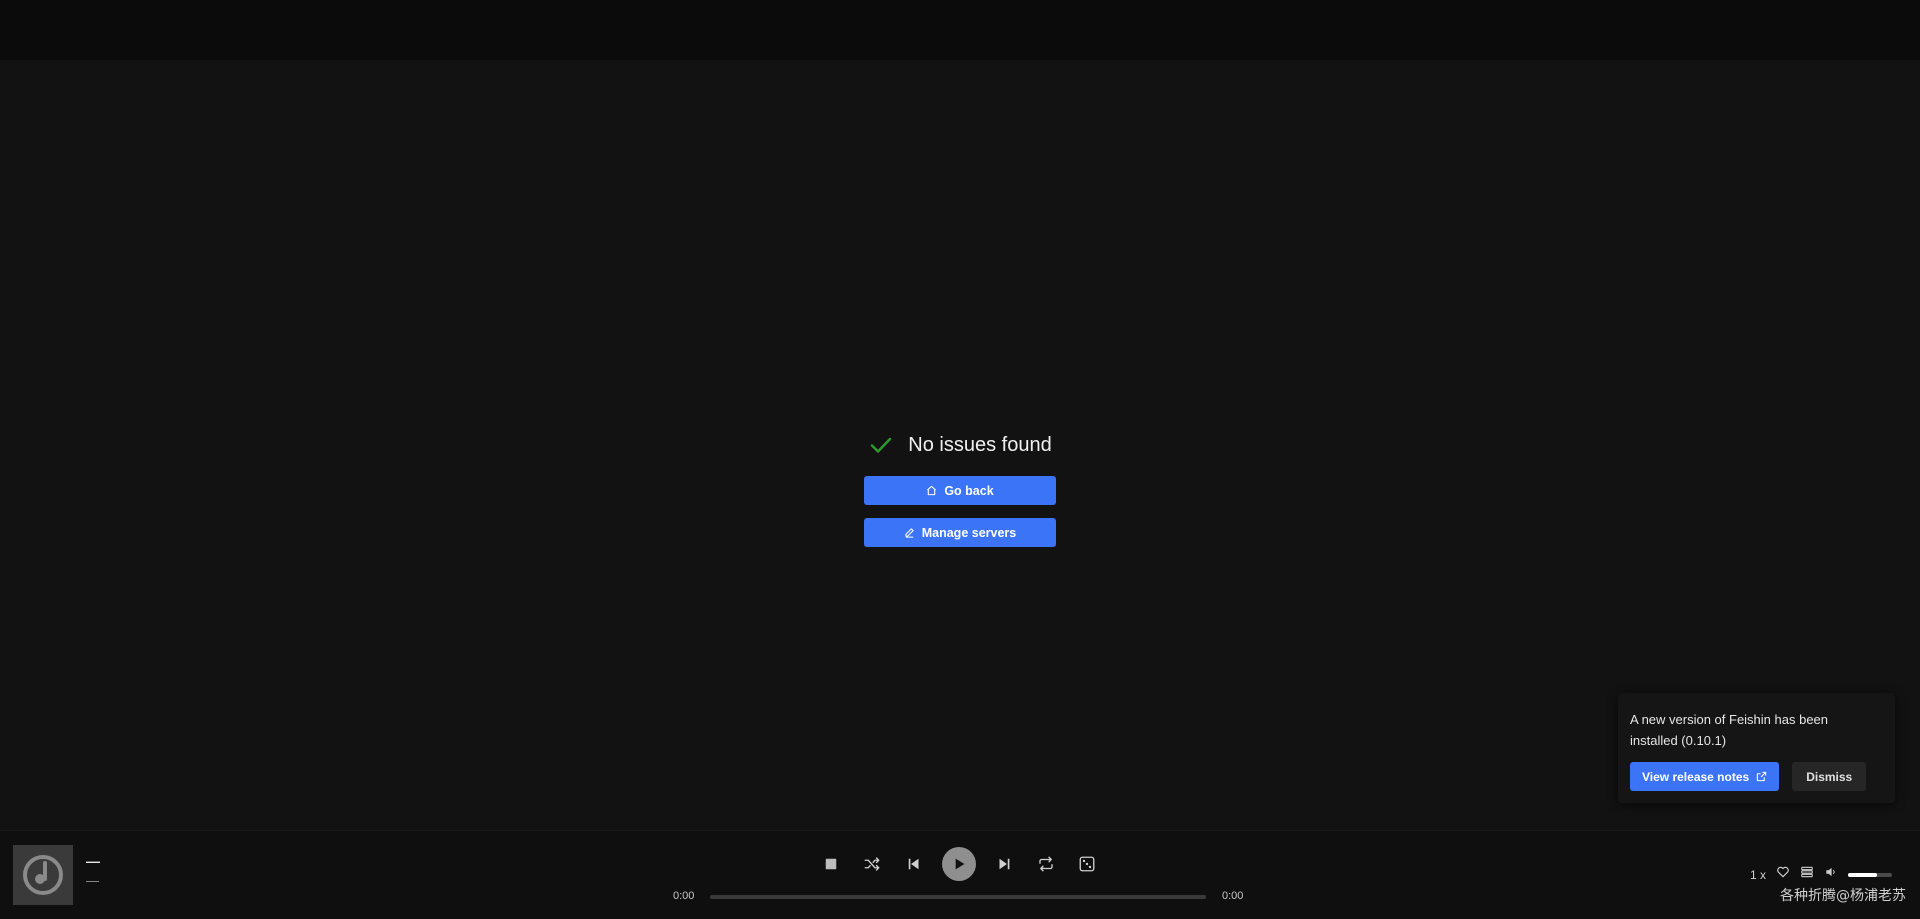 This screenshot has width=1920, height=919. What do you see at coordinates (93, 861) in the screenshot?
I see `track-title: —` at bounding box center [93, 861].